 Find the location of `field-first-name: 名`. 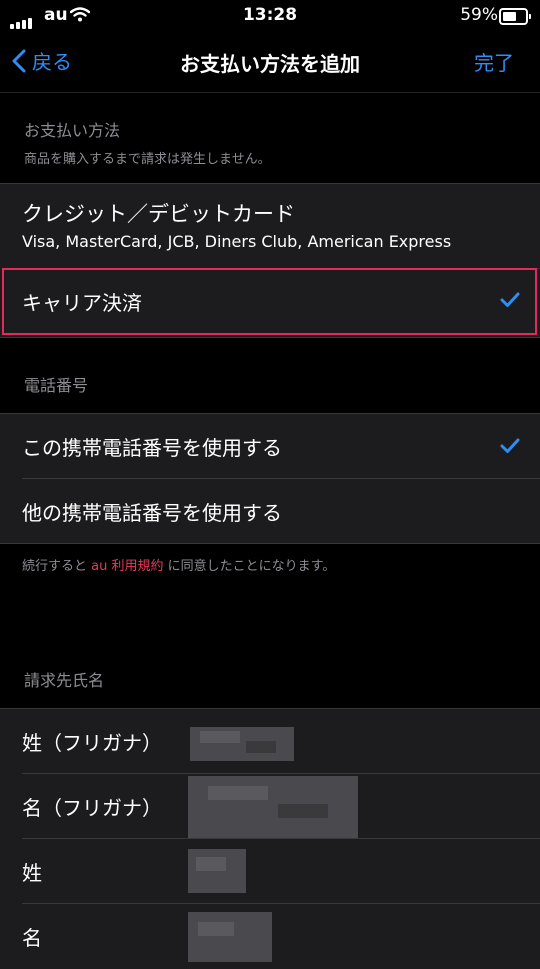

field-first-name: 名 is located at coordinates (270, 936).